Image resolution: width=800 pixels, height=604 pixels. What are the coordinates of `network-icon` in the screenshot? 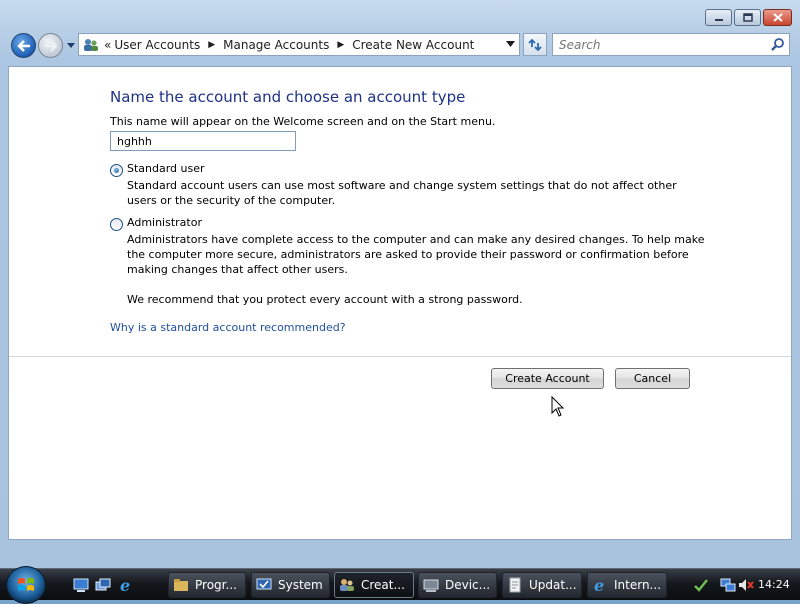 It's located at (728, 585).